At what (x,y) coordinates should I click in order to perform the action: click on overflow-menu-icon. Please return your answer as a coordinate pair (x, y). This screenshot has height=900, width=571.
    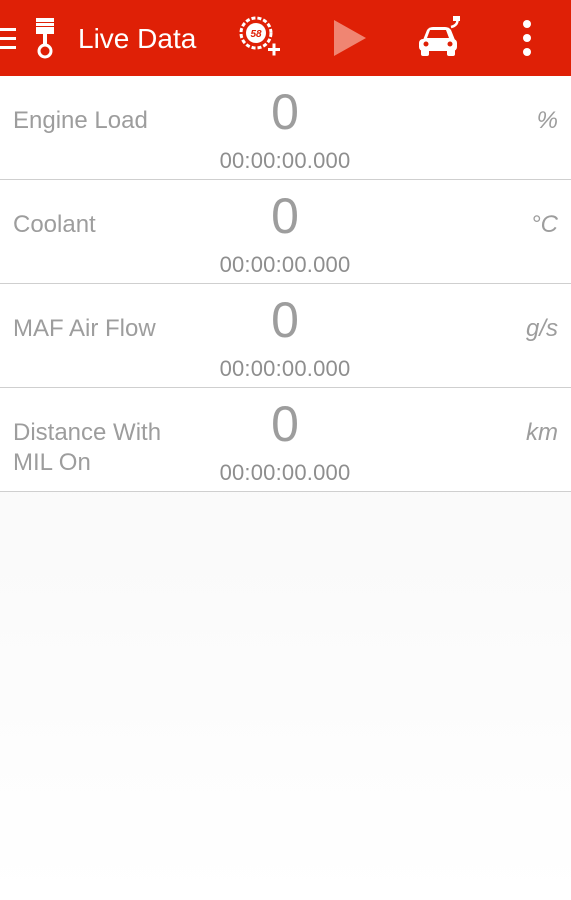
    Looking at the image, I should click on (527, 38).